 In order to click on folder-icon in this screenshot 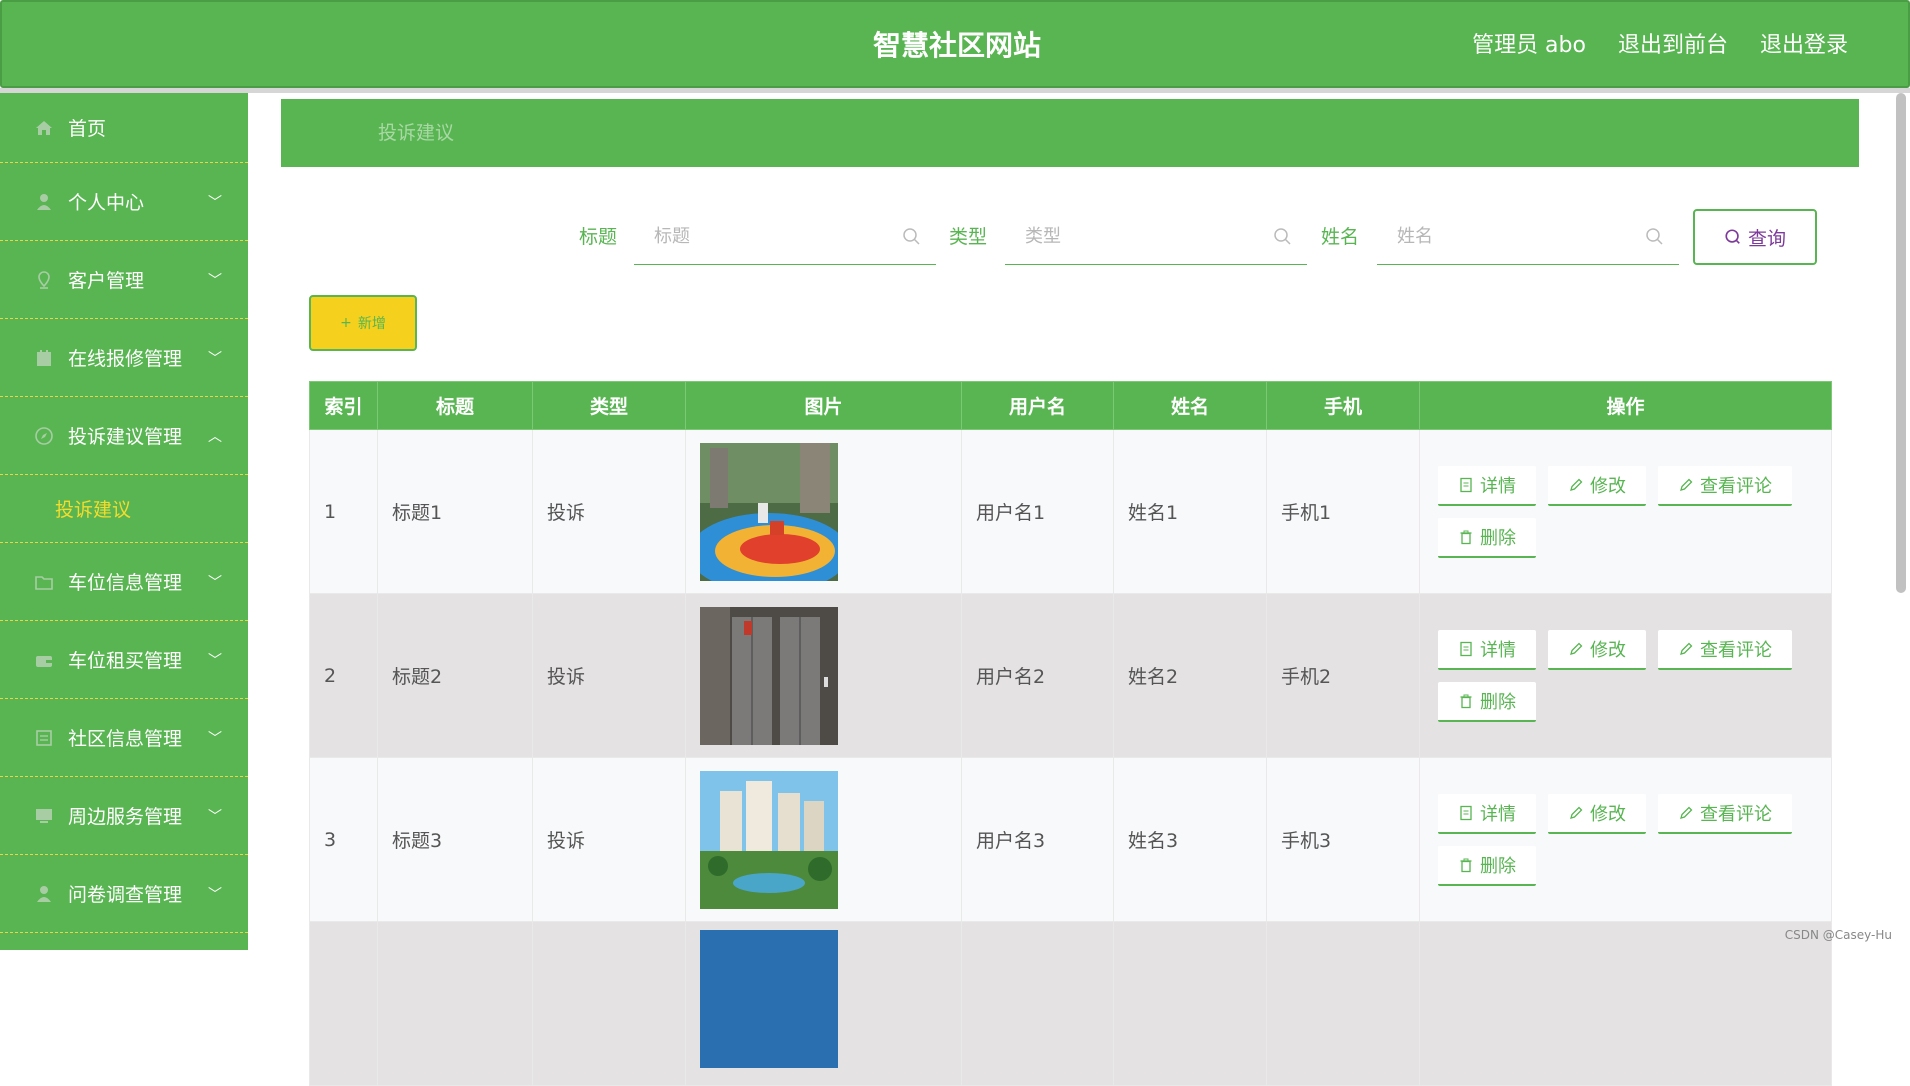, I will do `click(44, 582)`.